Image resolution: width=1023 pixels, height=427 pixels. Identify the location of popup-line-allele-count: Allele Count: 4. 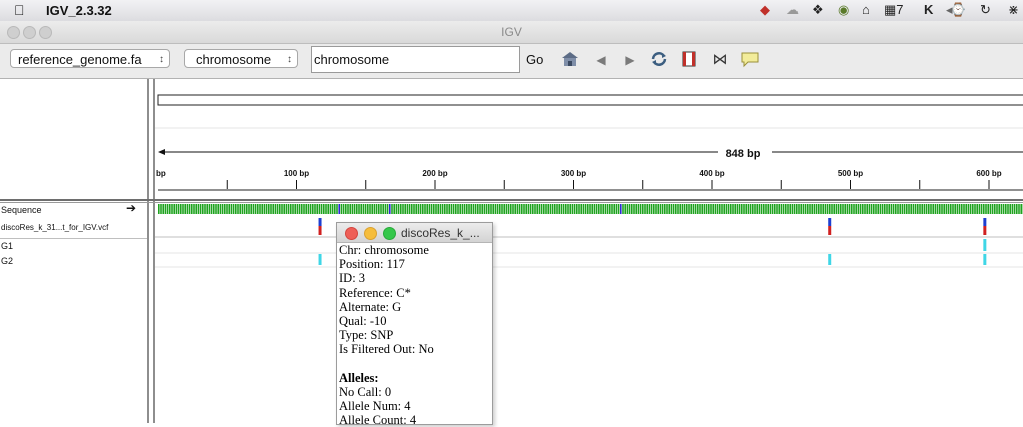
(415, 420).